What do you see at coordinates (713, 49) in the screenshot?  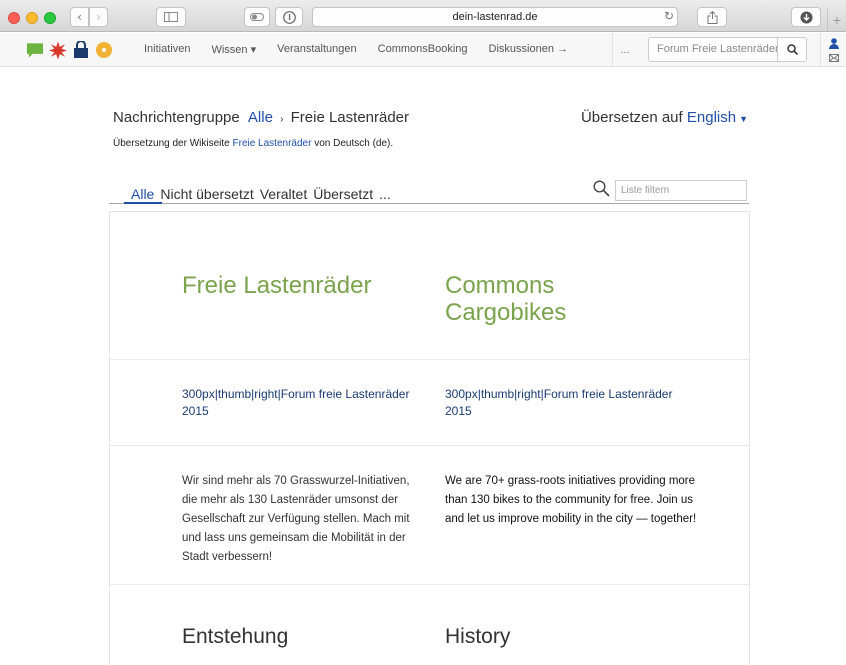 I see `forum-search-input: Forum Freie Lastenräder` at bounding box center [713, 49].